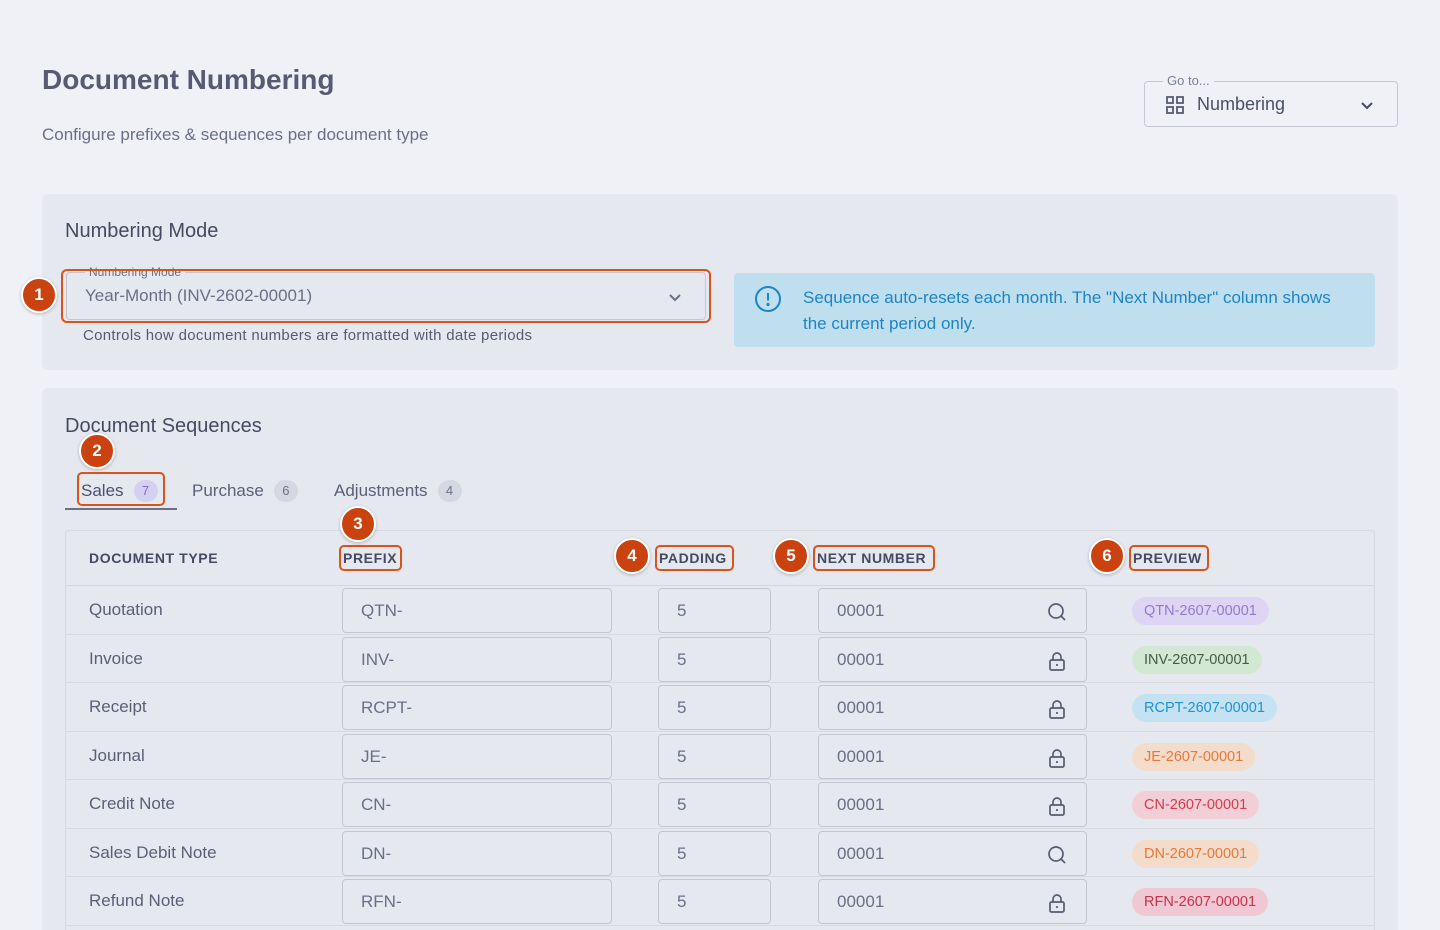  Describe the element at coordinates (1200, 902) in the screenshot. I see `preview-chip: RFN-2607-00001` at that location.